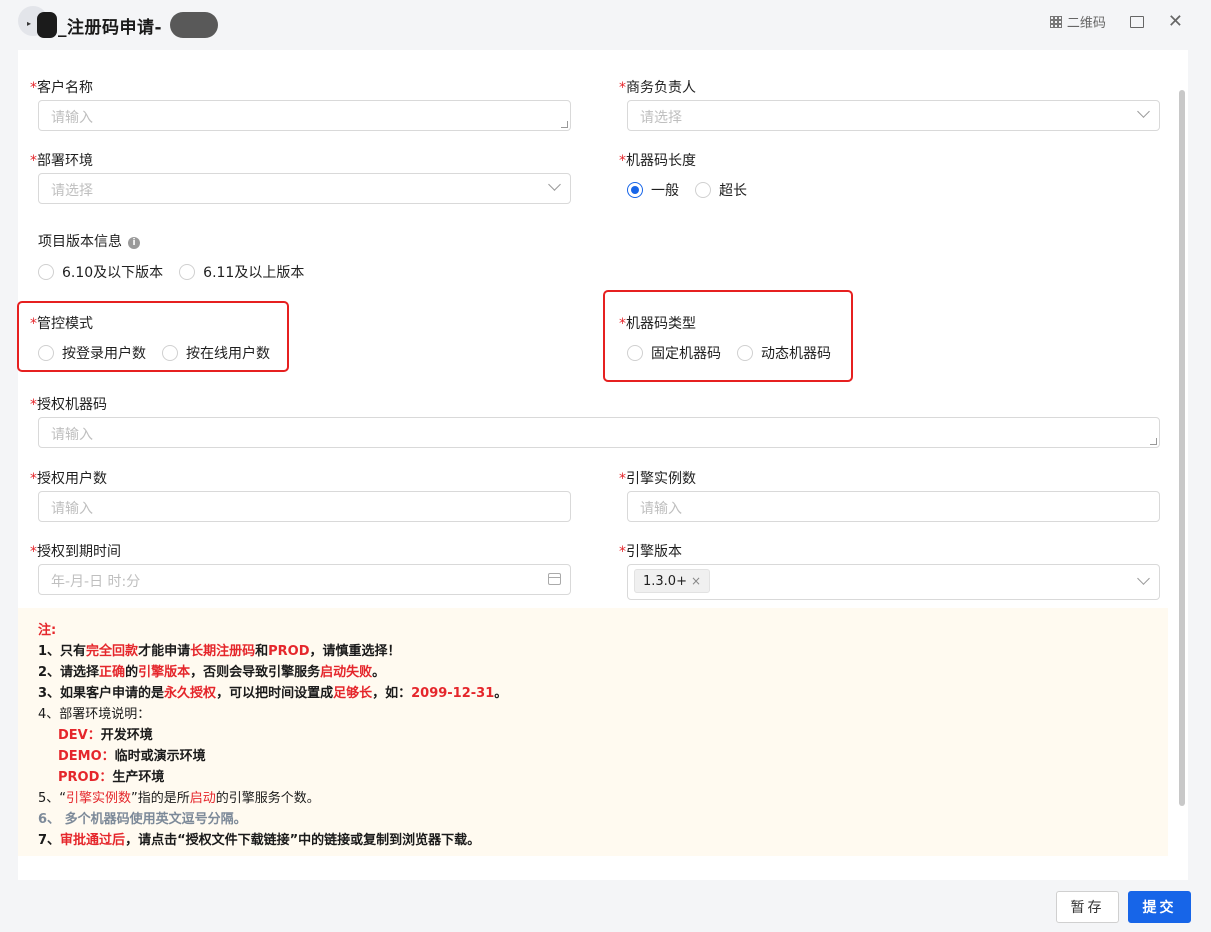 This screenshot has height=932, width=1211. I want to click on machine-code-type-group: 固定机器码 动态机器码, so click(737, 353).